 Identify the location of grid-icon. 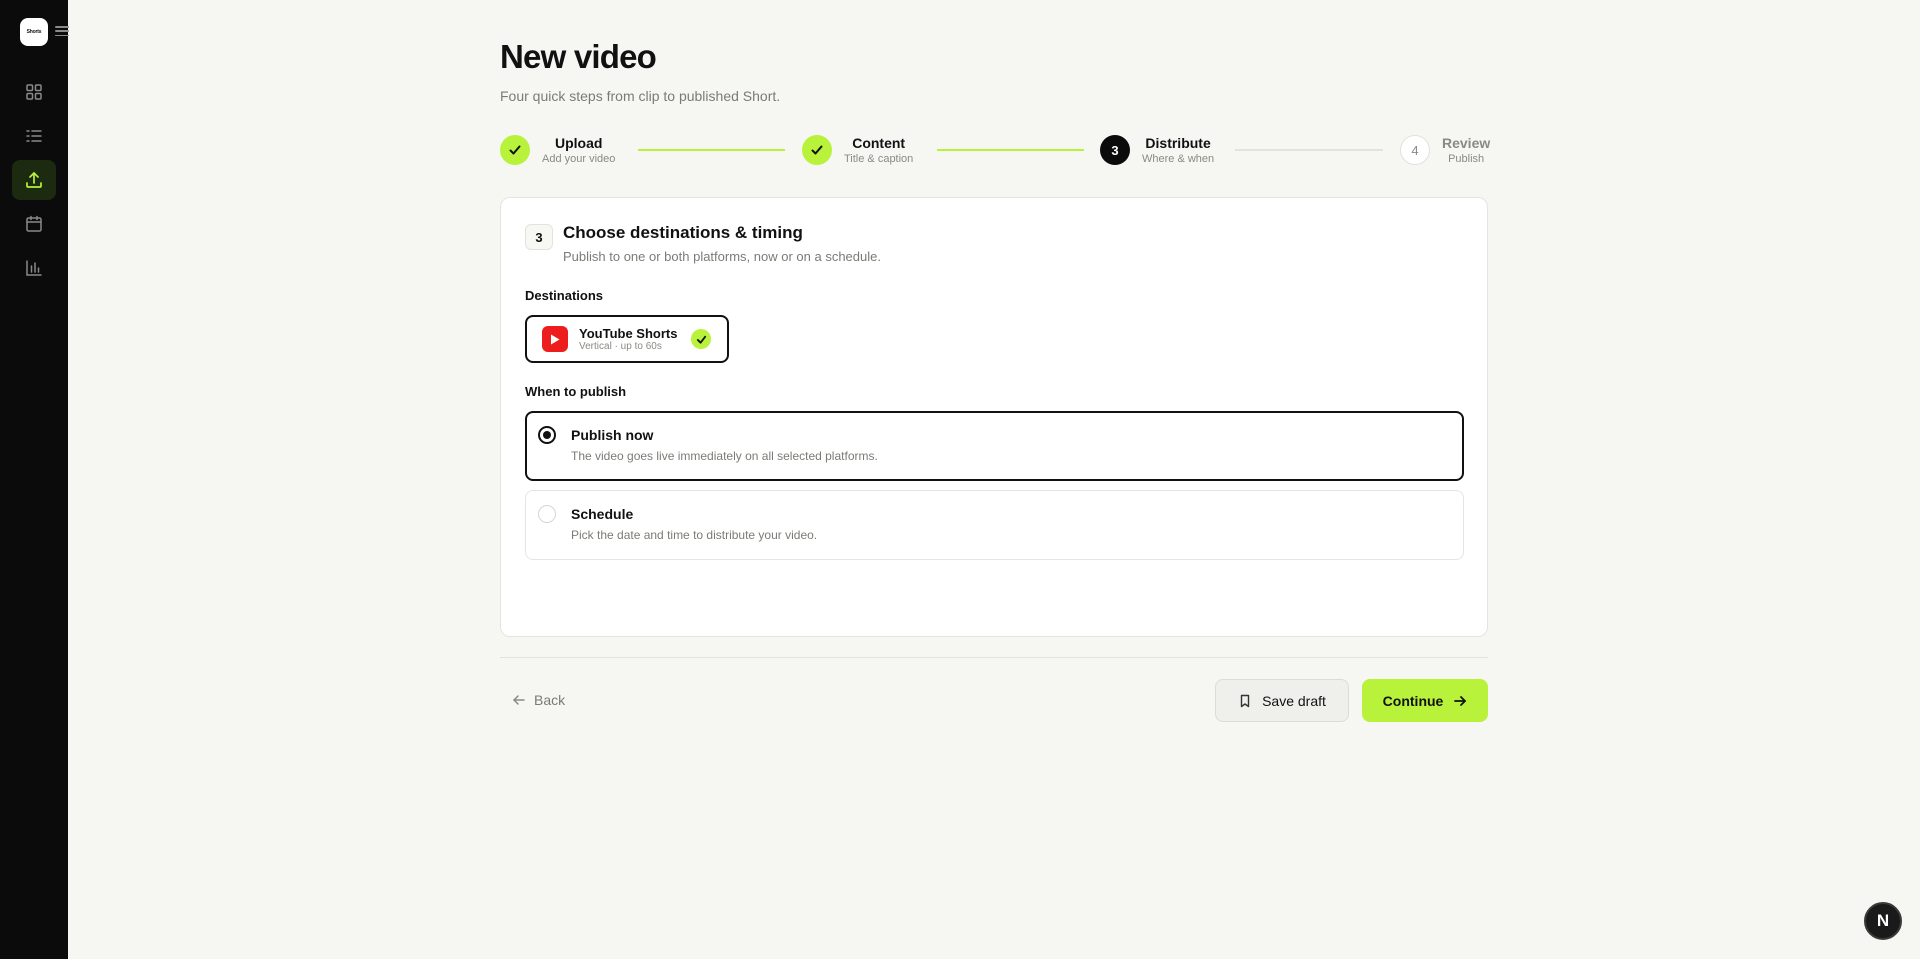
(34, 92).